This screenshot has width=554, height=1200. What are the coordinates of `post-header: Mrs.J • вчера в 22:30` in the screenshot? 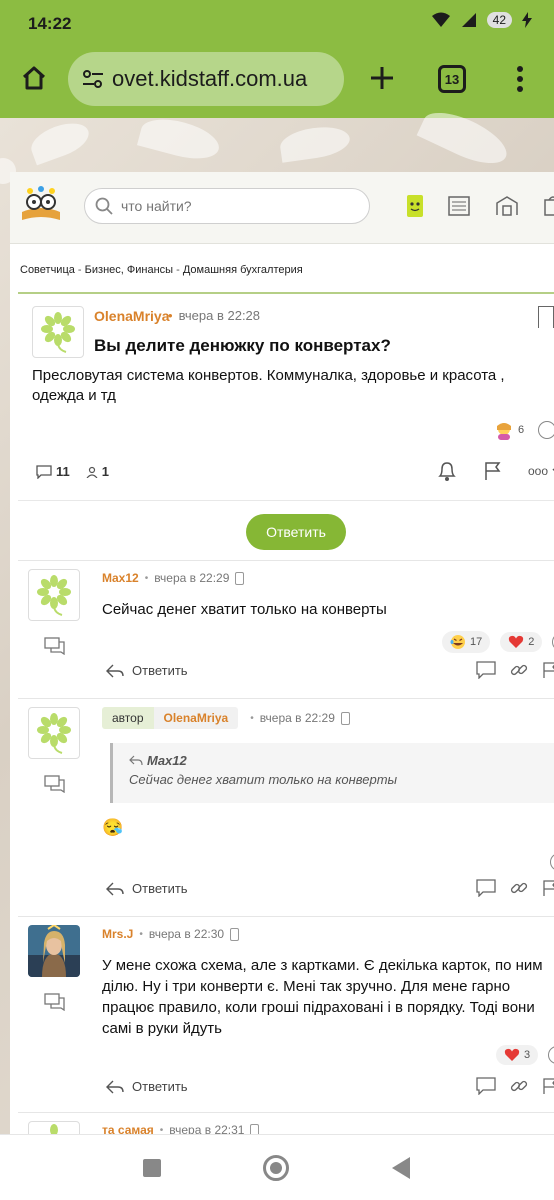 It's located at (171, 934).